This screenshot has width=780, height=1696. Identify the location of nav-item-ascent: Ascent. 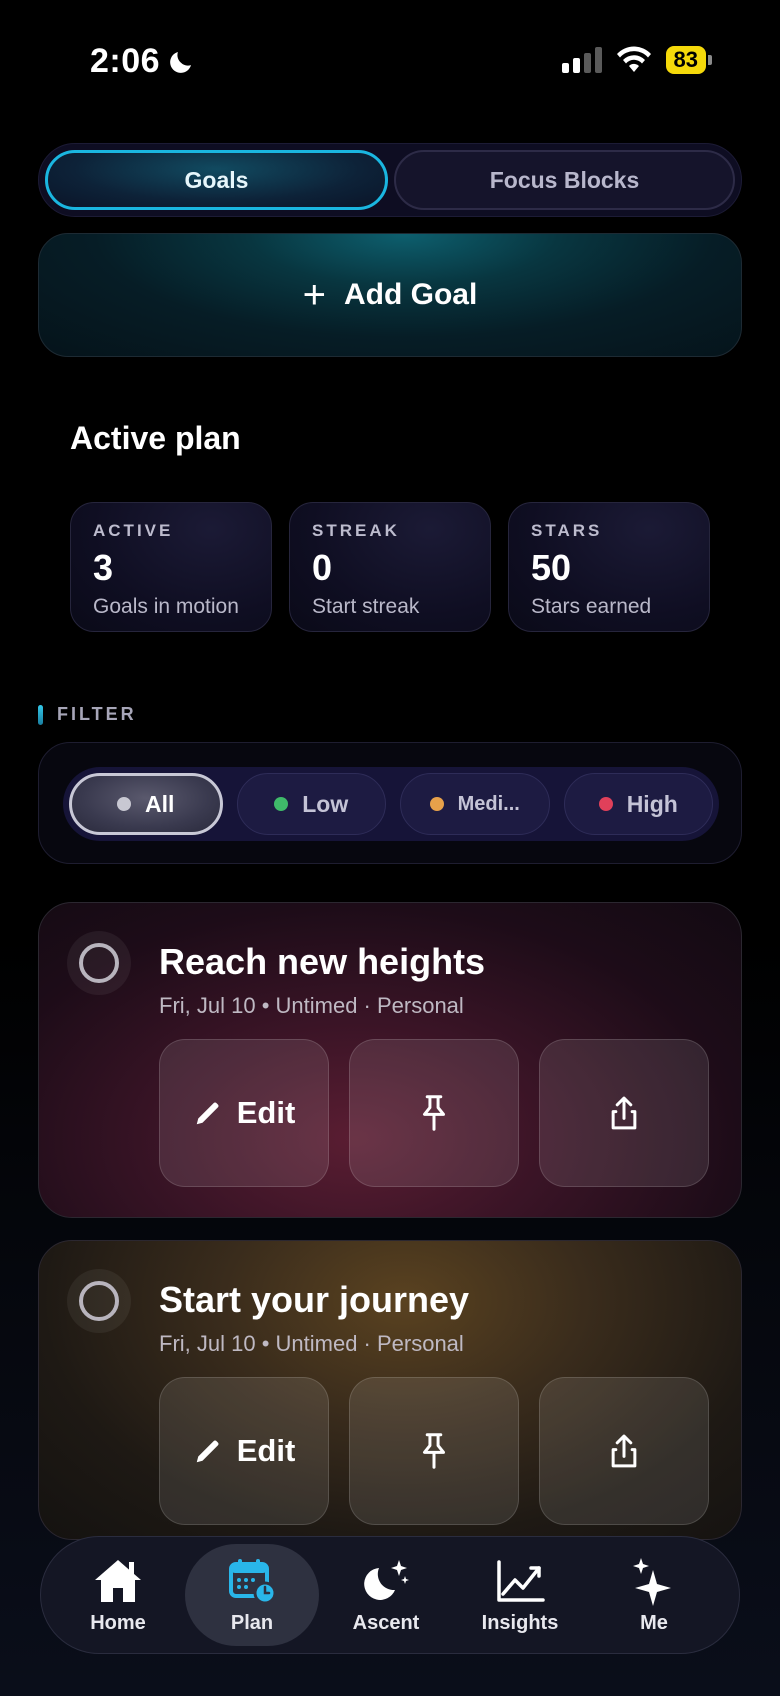
(386, 1595).